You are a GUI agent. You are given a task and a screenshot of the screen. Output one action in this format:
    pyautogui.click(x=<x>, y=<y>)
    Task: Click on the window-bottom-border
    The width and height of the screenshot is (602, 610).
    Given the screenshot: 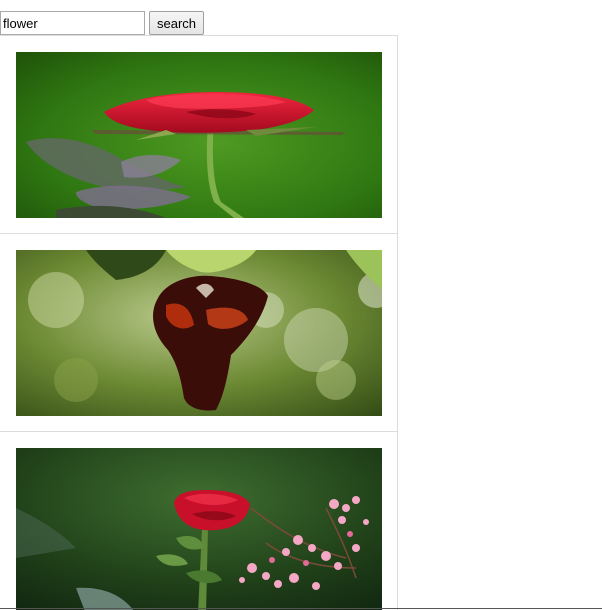 What is the action you would take?
    pyautogui.click(x=301, y=608)
    